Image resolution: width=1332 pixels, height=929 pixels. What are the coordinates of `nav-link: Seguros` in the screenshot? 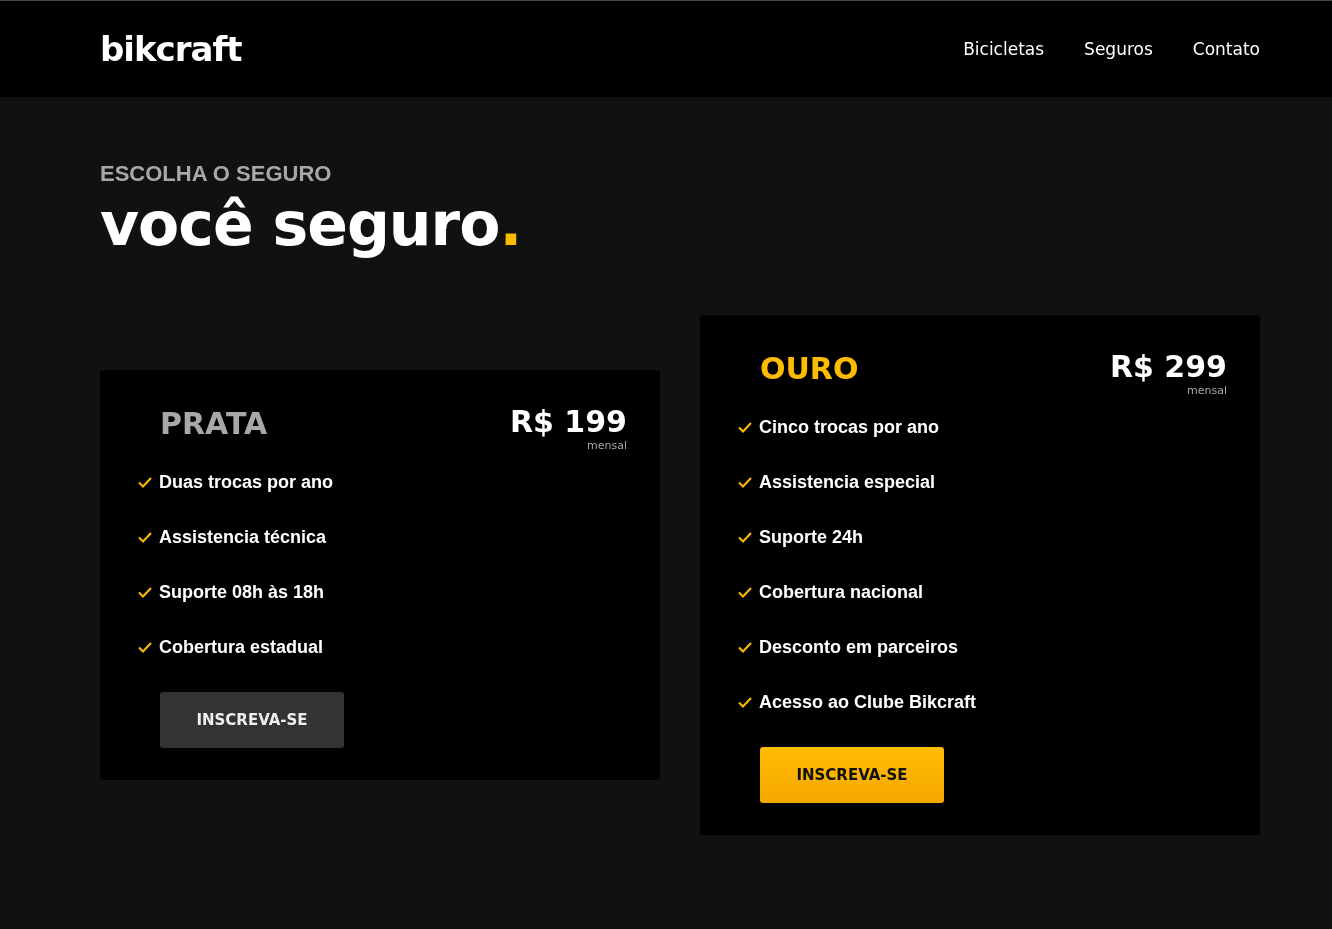 It's located at (1118, 49).